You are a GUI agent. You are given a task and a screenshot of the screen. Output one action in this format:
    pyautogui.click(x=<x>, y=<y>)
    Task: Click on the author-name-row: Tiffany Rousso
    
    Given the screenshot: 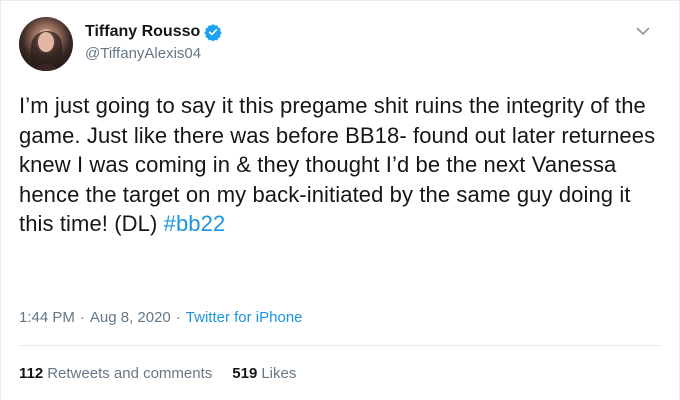 What is the action you would take?
    pyautogui.click(x=153, y=32)
    